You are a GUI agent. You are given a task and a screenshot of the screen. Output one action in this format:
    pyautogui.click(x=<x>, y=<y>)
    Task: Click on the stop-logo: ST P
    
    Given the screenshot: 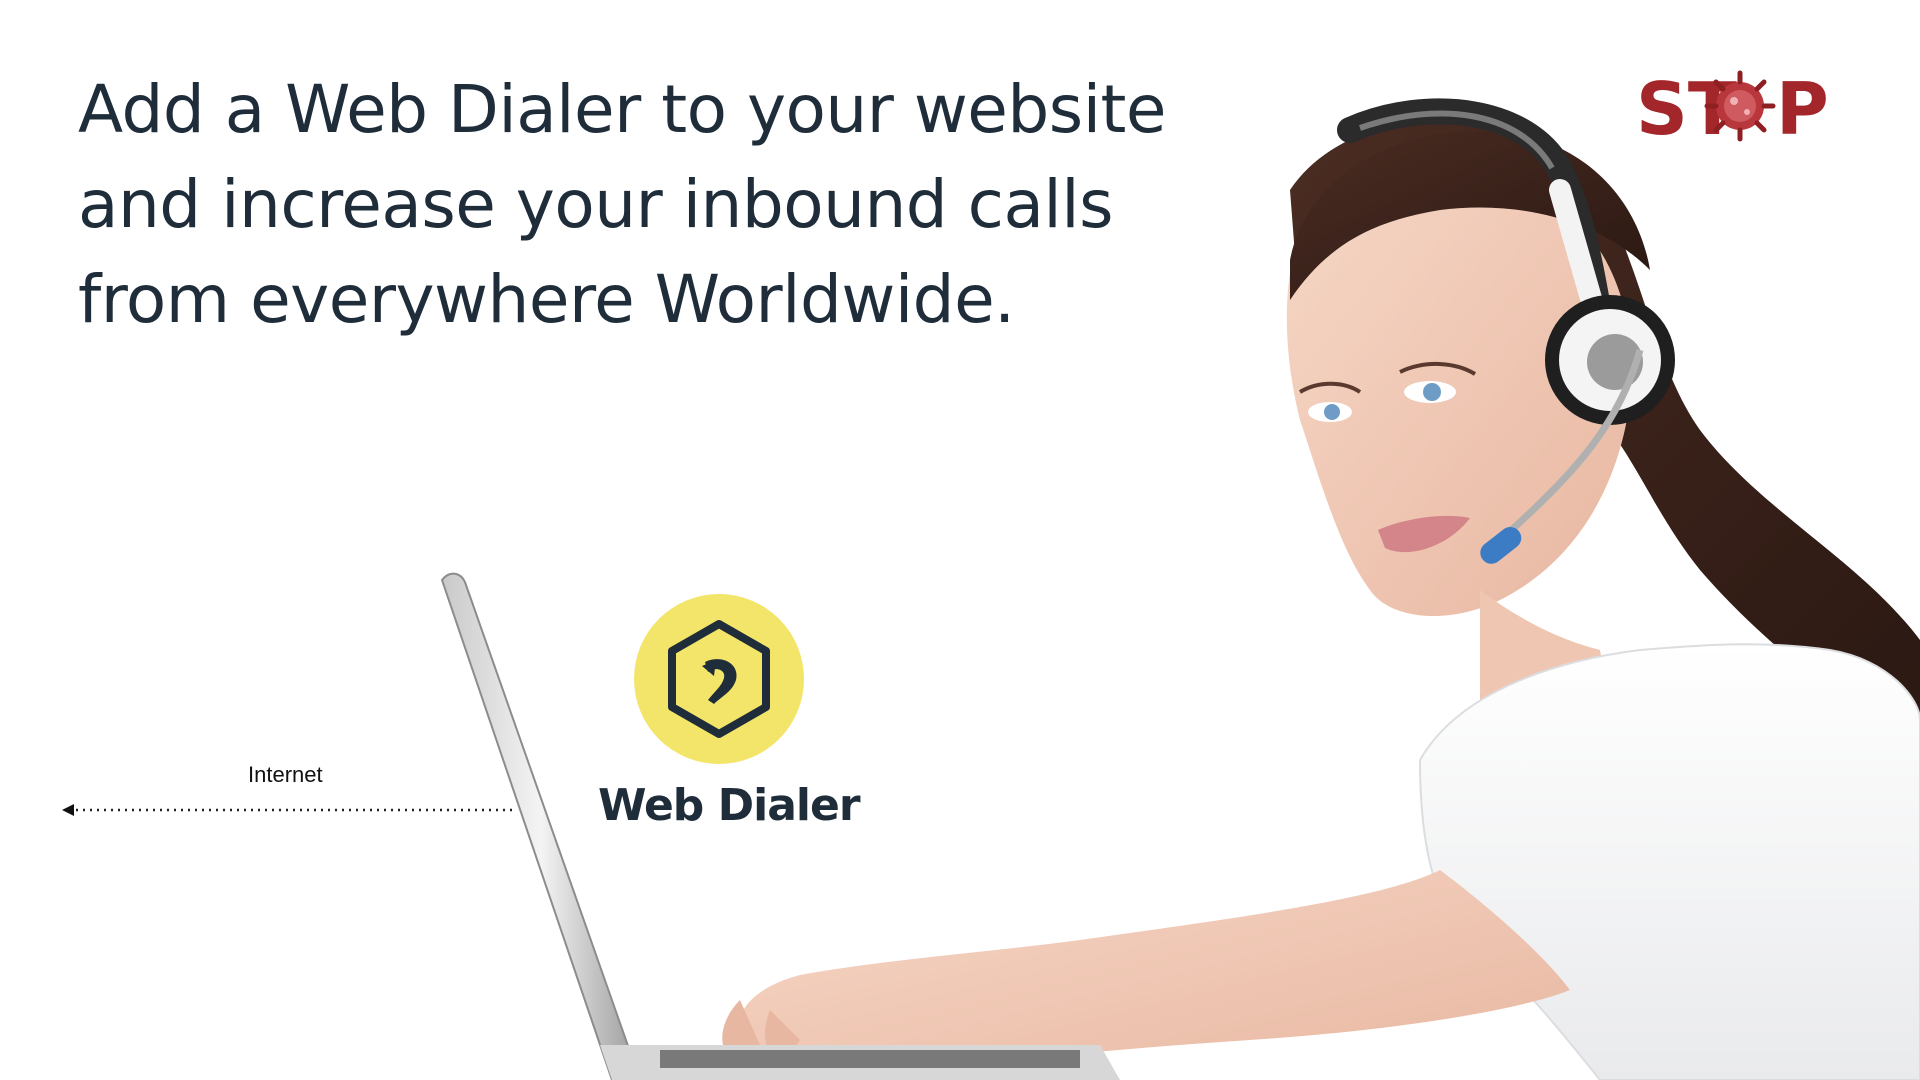 What is the action you would take?
    pyautogui.click(x=1741, y=107)
    